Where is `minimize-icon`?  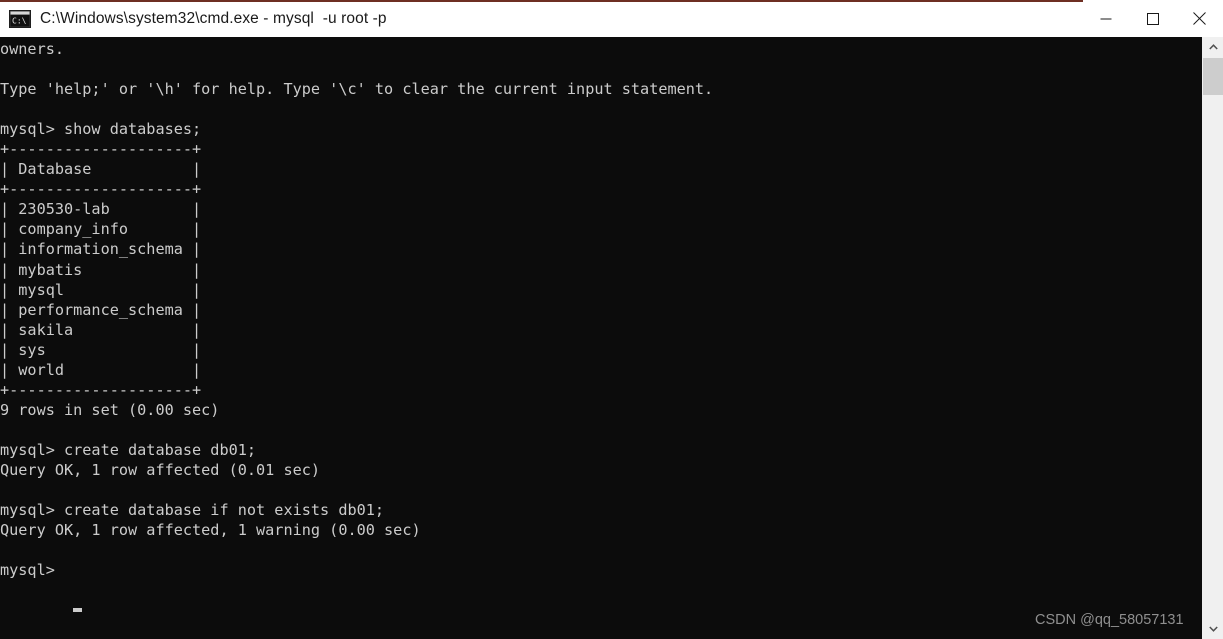
minimize-icon is located at coordinates (1105, 18).